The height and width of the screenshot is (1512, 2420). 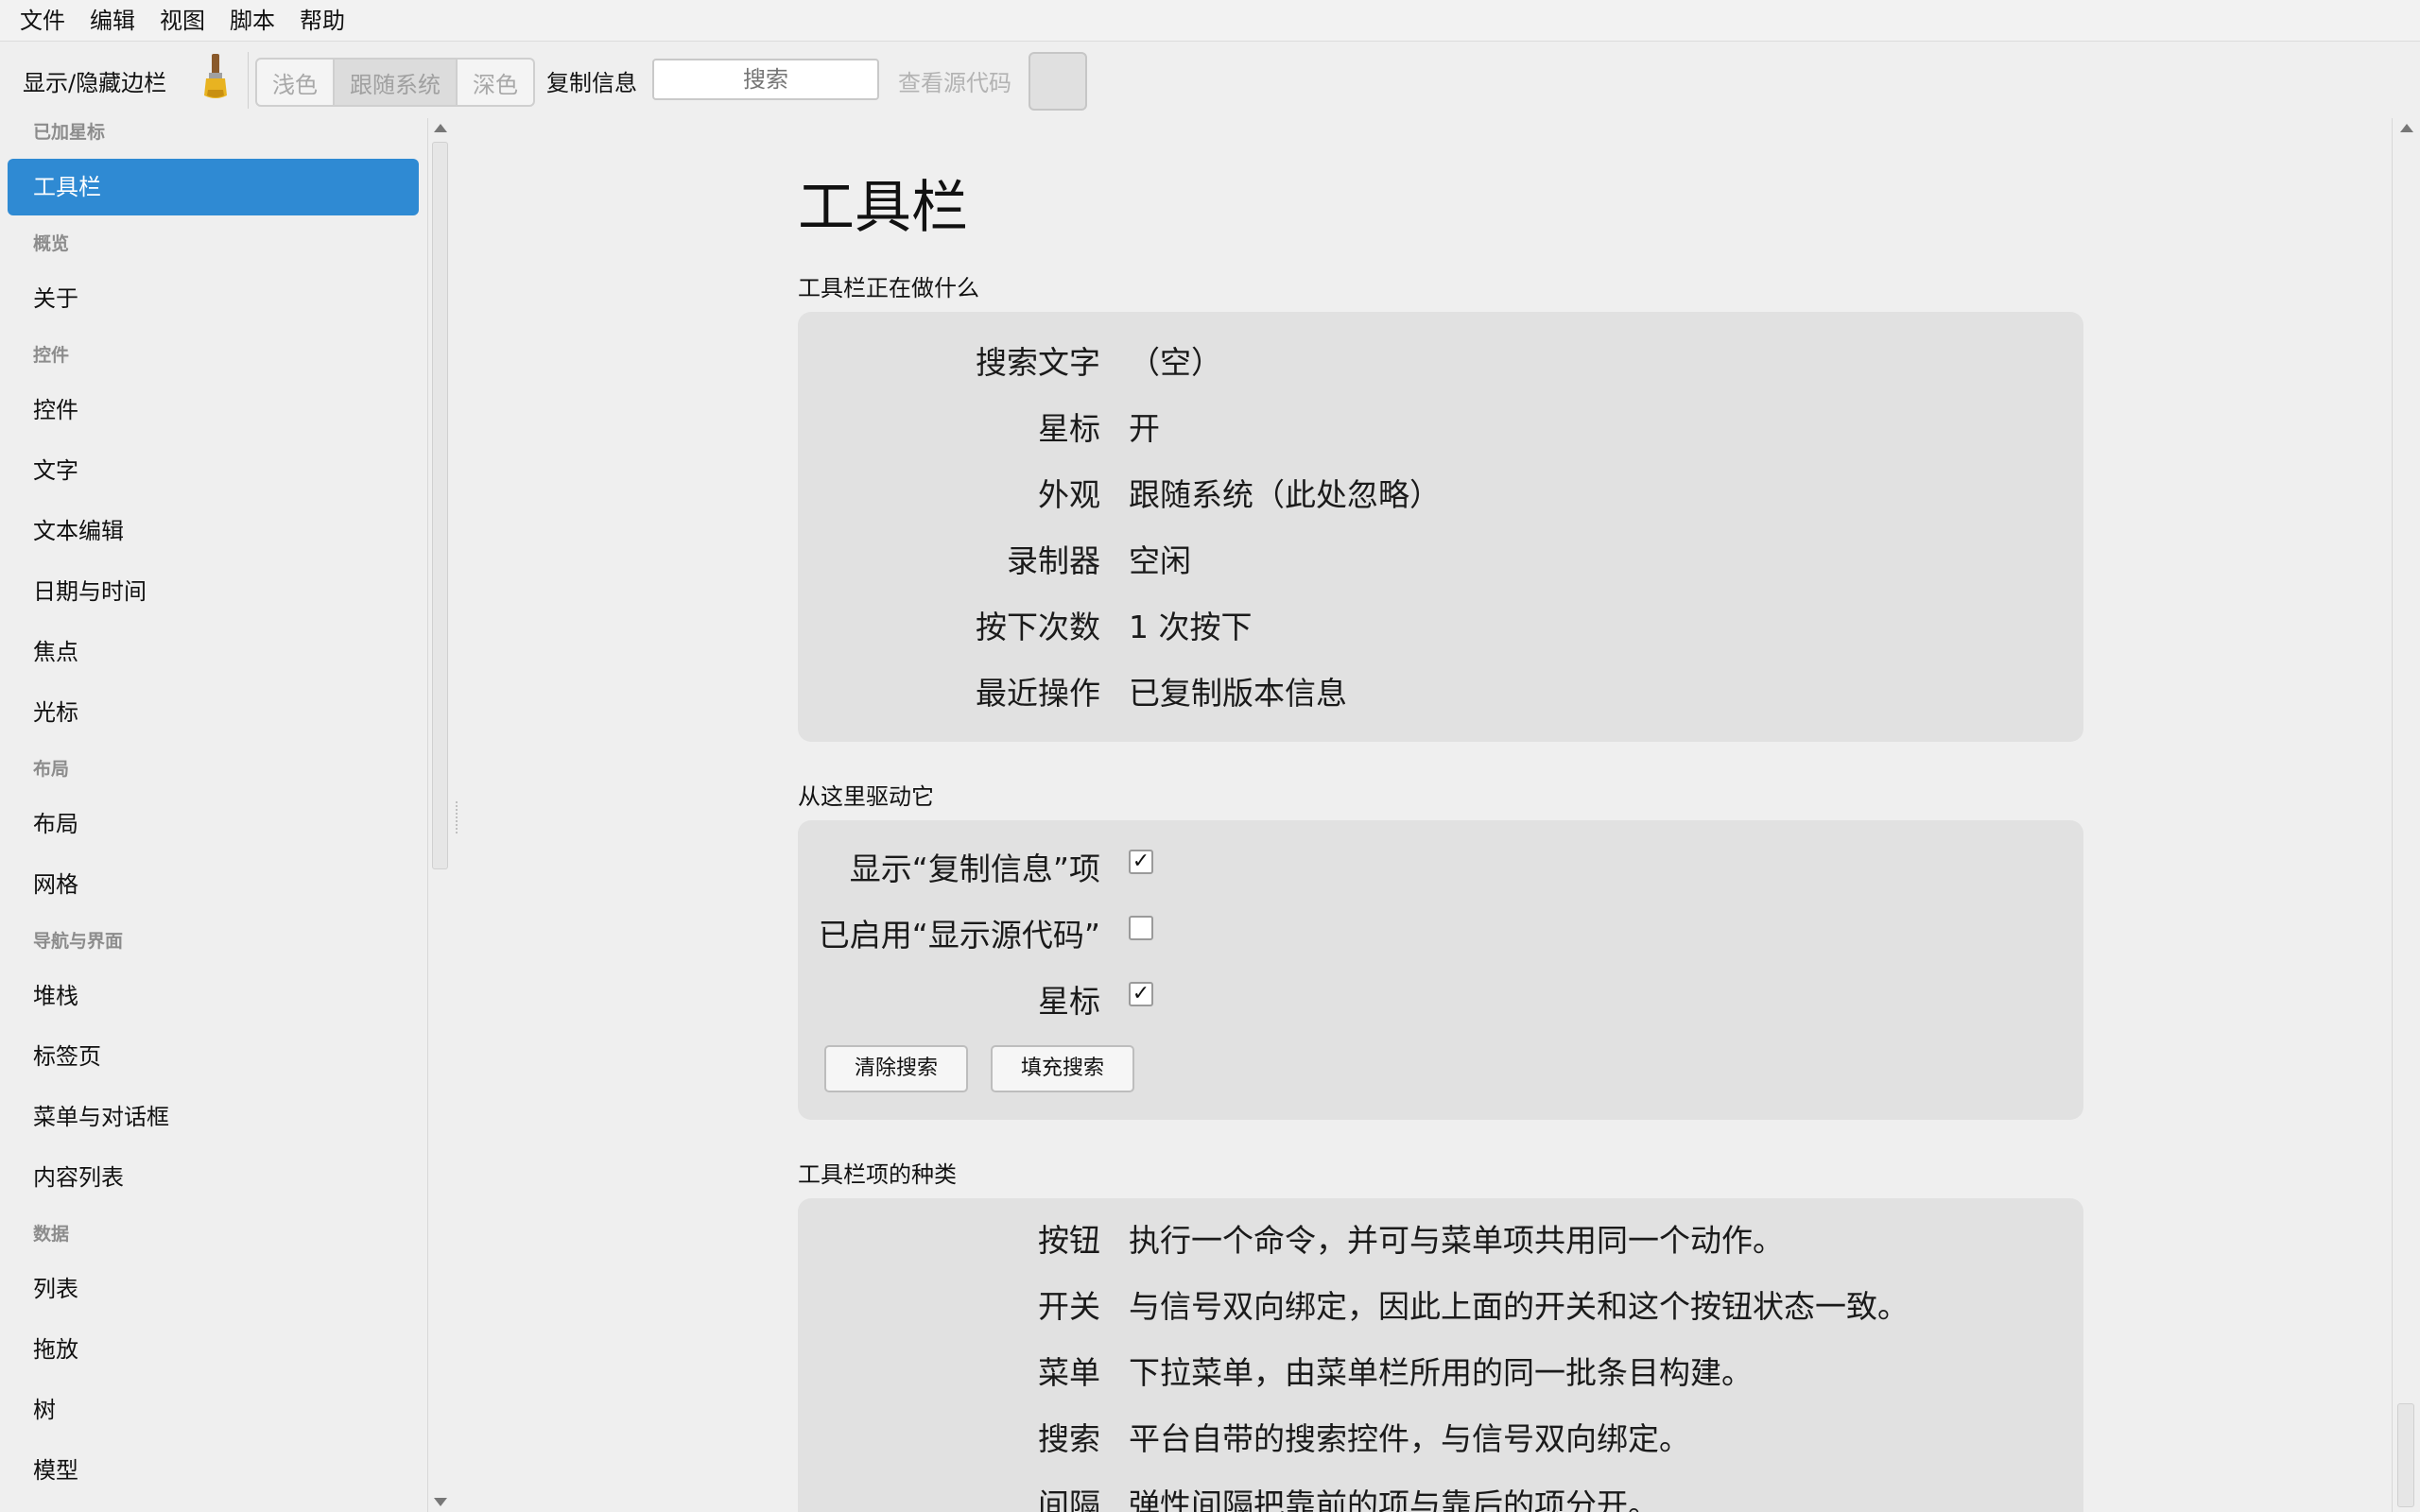 I want to click on status-value: 空闲, so click(x=1160, y=560).